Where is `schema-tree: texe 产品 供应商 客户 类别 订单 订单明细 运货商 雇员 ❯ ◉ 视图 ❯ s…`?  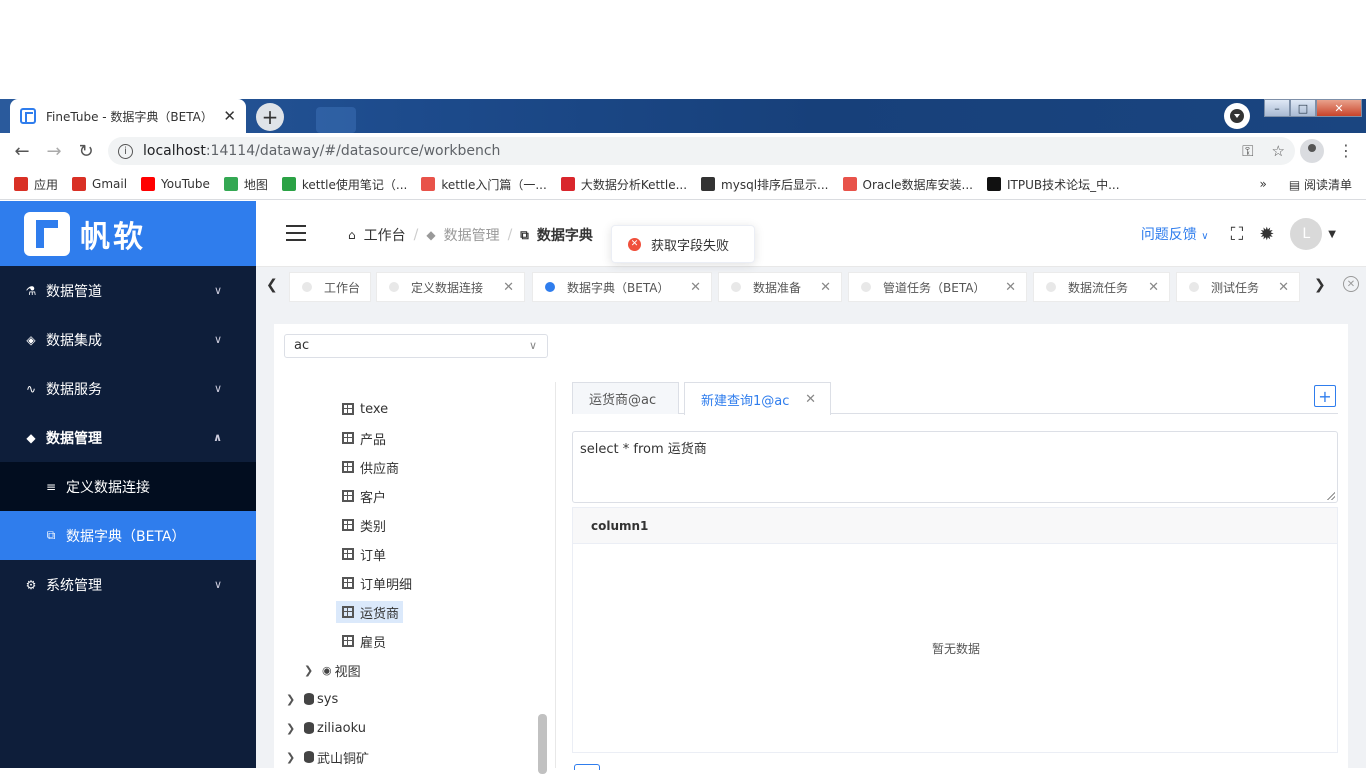 schema-tree: texe 产品 供应商 客户 类别 订单 订单明细 运货商 雇员 ❯ ◉ 视图 ❯ s… is located at coordinates (415, 575).